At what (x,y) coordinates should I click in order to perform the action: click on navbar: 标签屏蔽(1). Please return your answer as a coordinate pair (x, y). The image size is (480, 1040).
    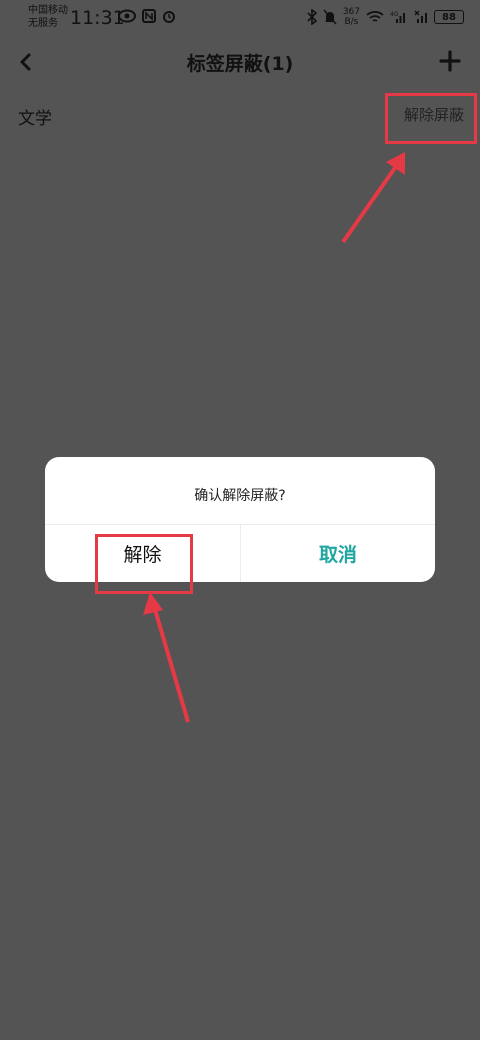
    Looking at the image, I should click on (240, 62).